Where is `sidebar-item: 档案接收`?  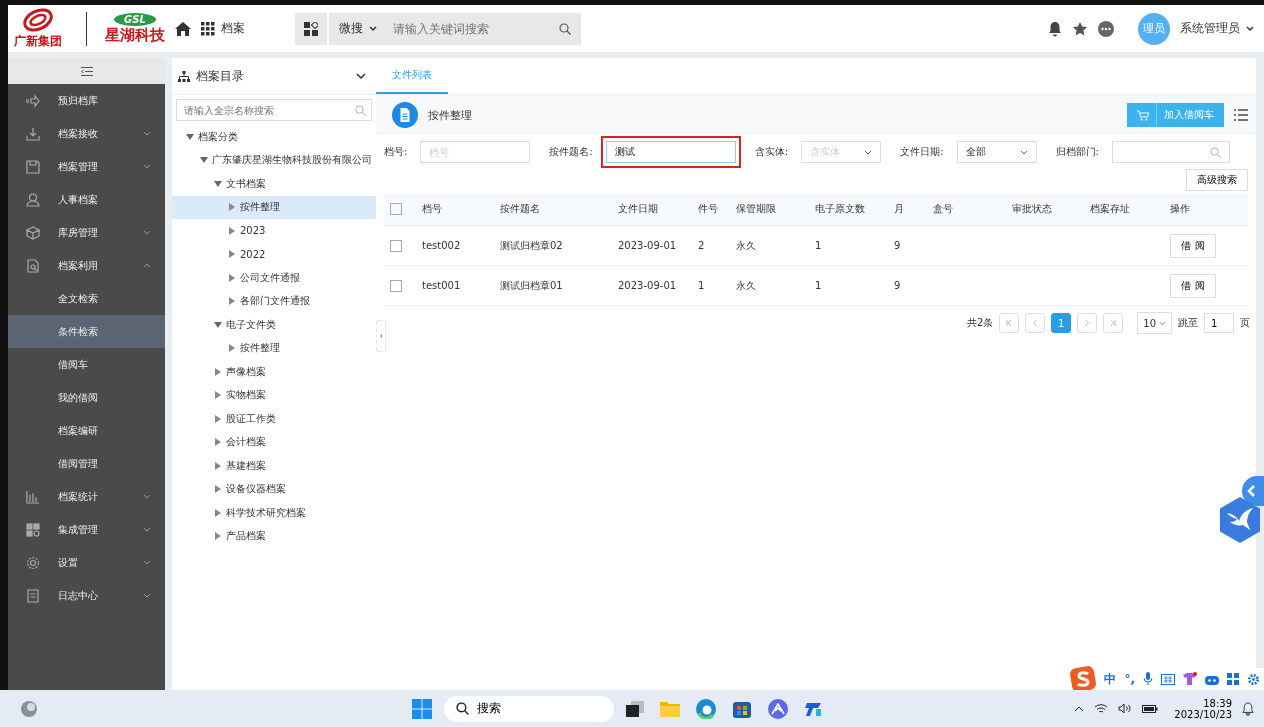
sidebar-item: 档案接收 is located at coordinates (86, 133).